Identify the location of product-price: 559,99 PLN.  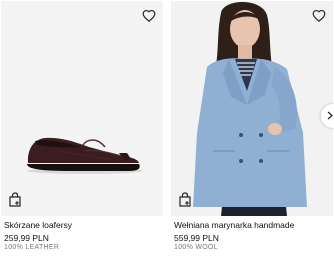
(196, 238).